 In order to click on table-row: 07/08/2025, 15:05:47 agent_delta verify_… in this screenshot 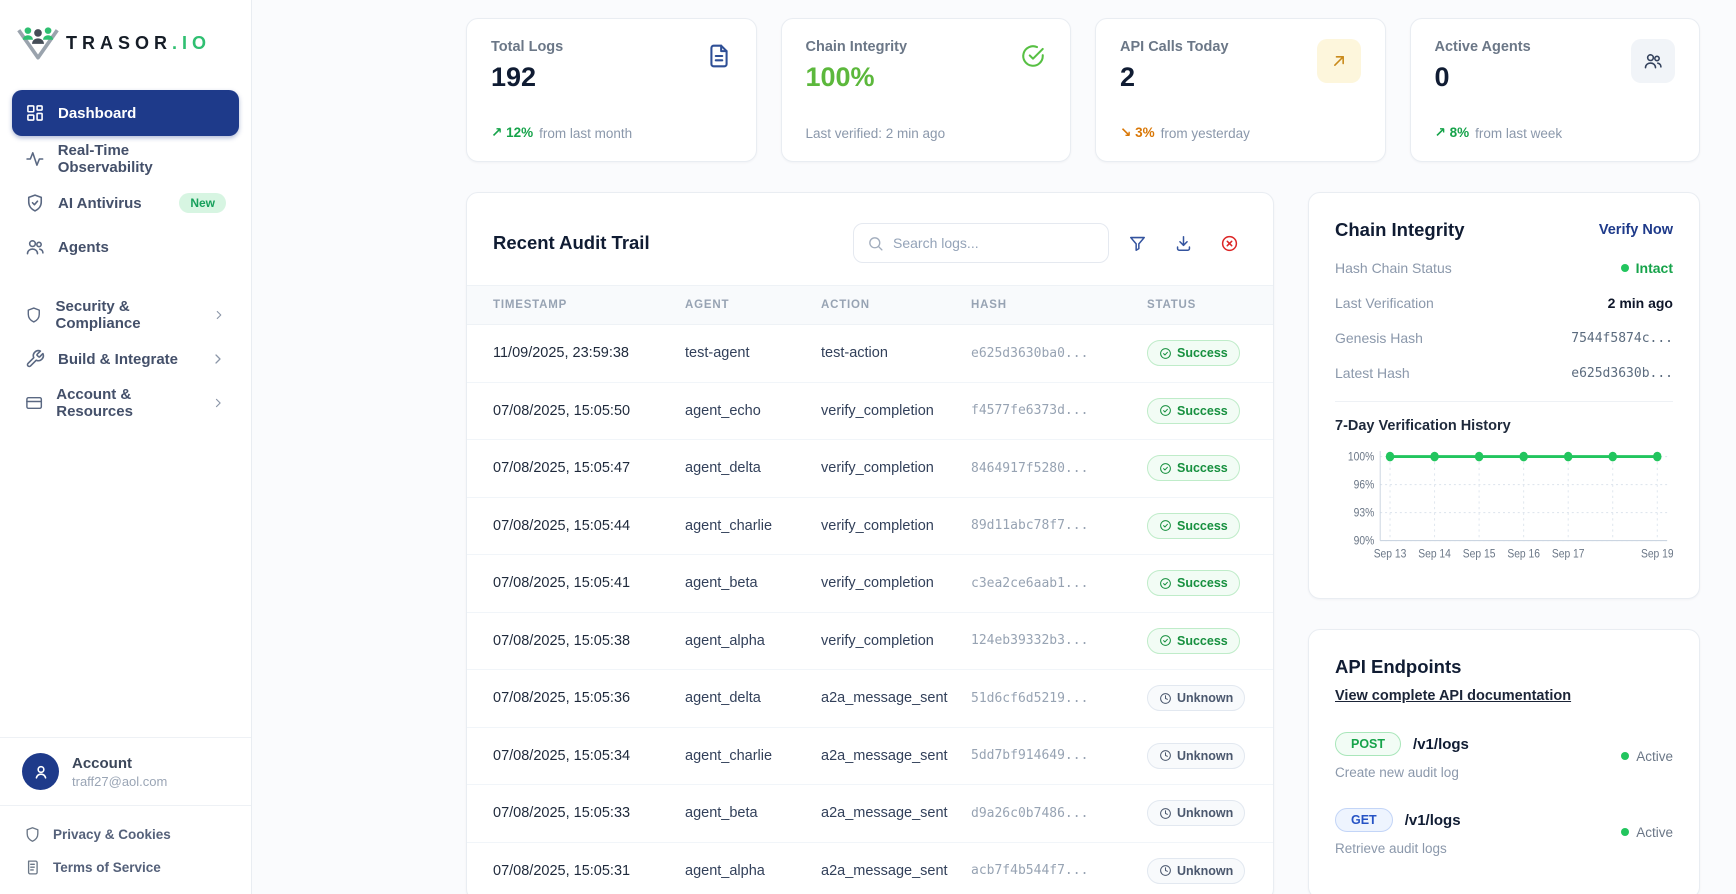, I will do `click(870, 469)`.